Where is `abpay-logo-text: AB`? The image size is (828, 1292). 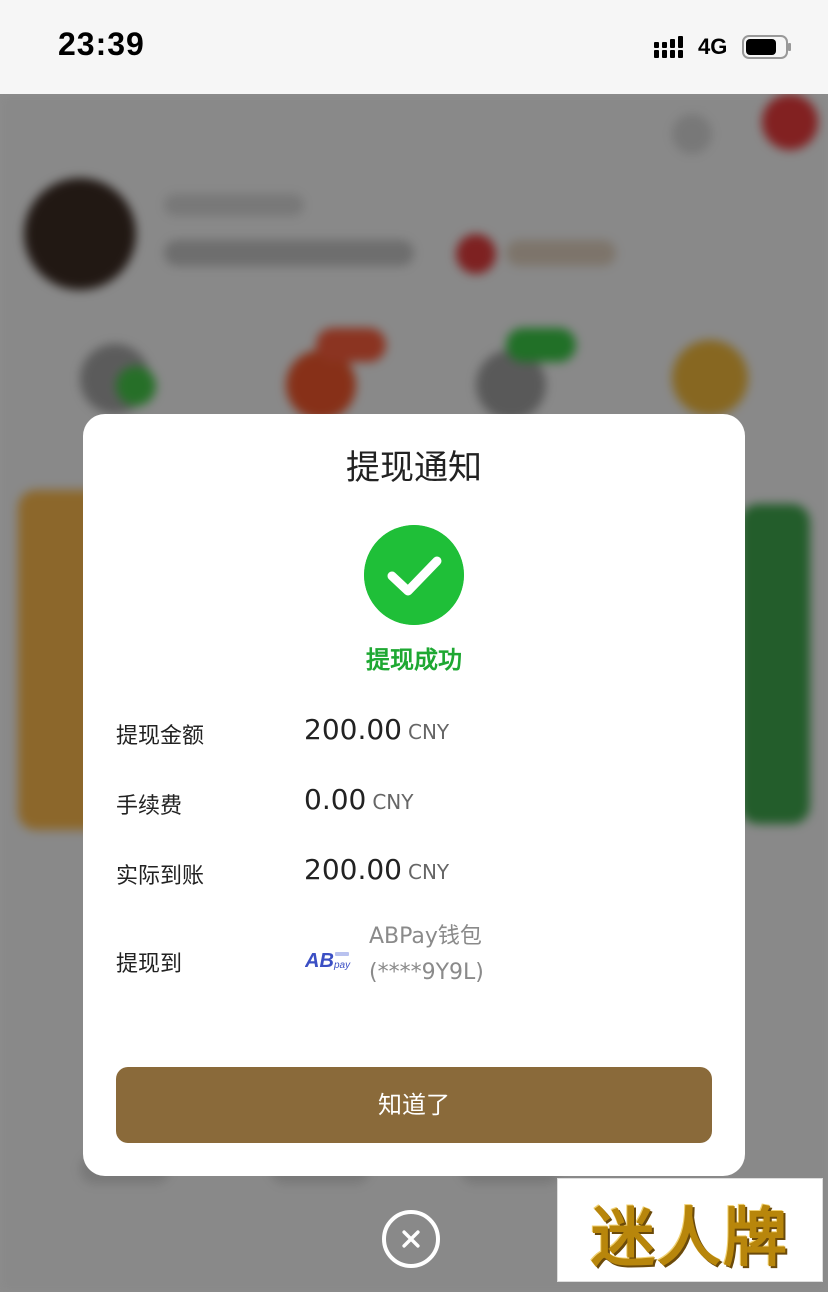 abpay-logo-text: AB is located at coordinates (319, 960).